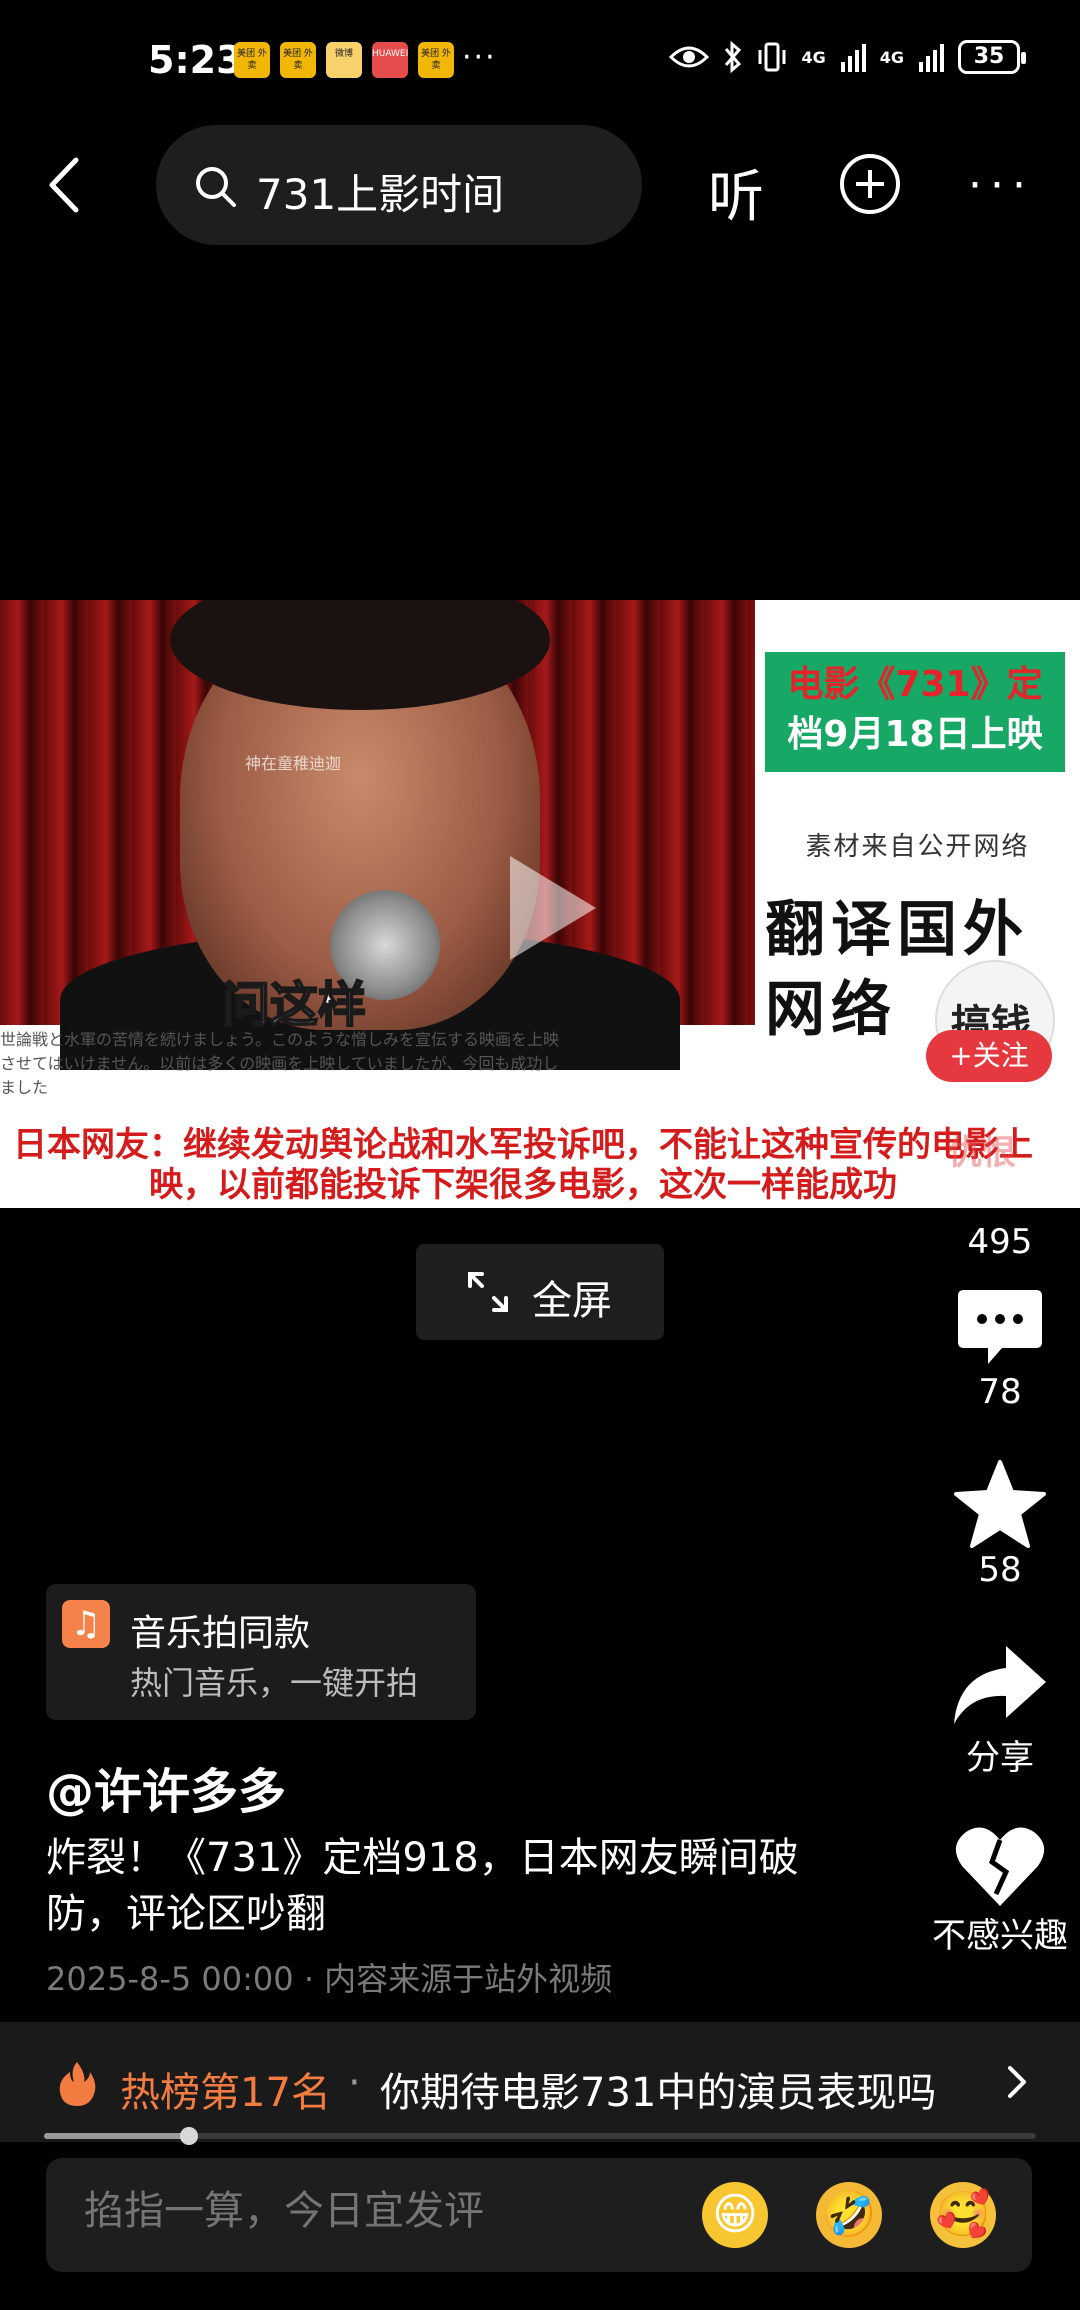  I want to click on hugging-emoji-icon: 🥰, so click(963, 2215).